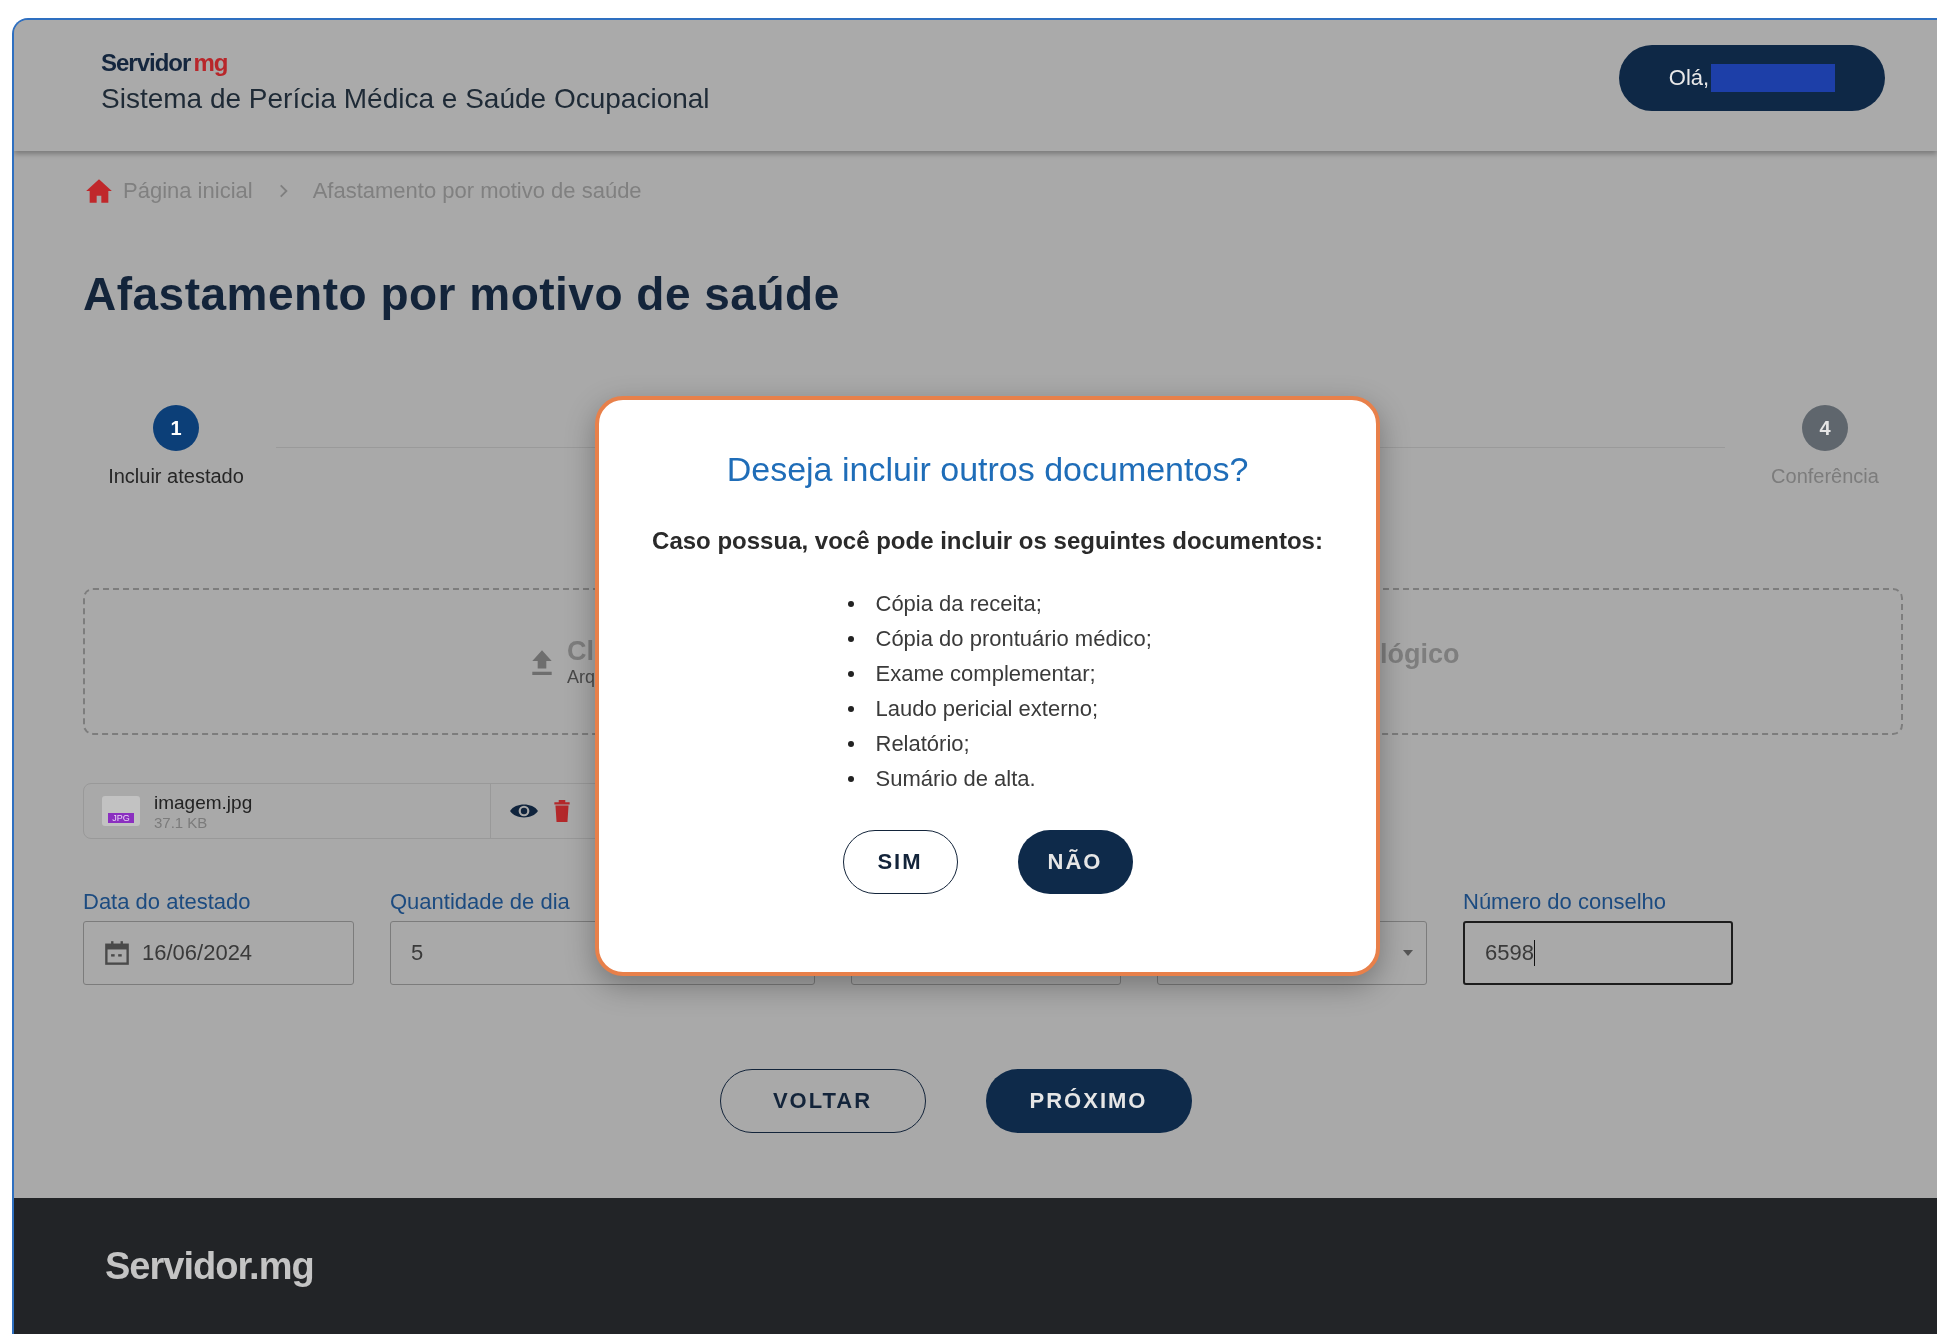 This screenshot has height=1334, width=1937. What do you see at coordinates (480, 902) in the screenshot?
I see `field-label: Quantidade de dia` at bounding box center [480, 902].